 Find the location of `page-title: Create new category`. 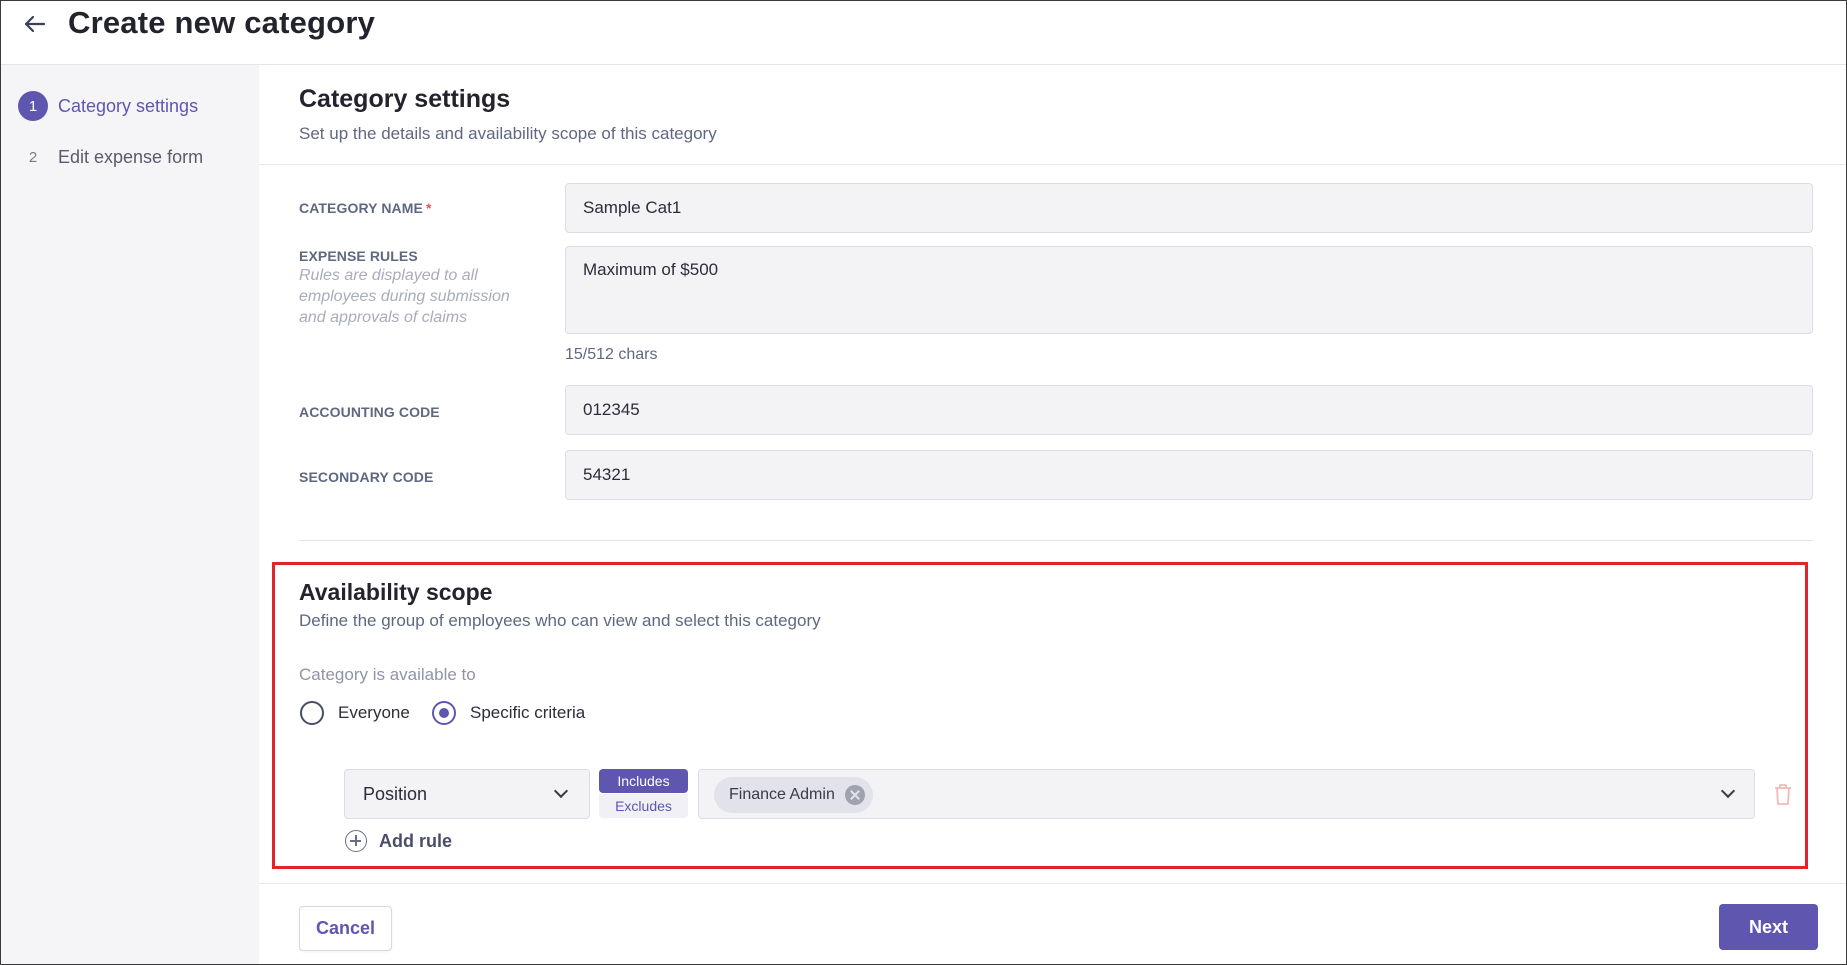

page-title: Create new category is located at coordinates (222, 22).